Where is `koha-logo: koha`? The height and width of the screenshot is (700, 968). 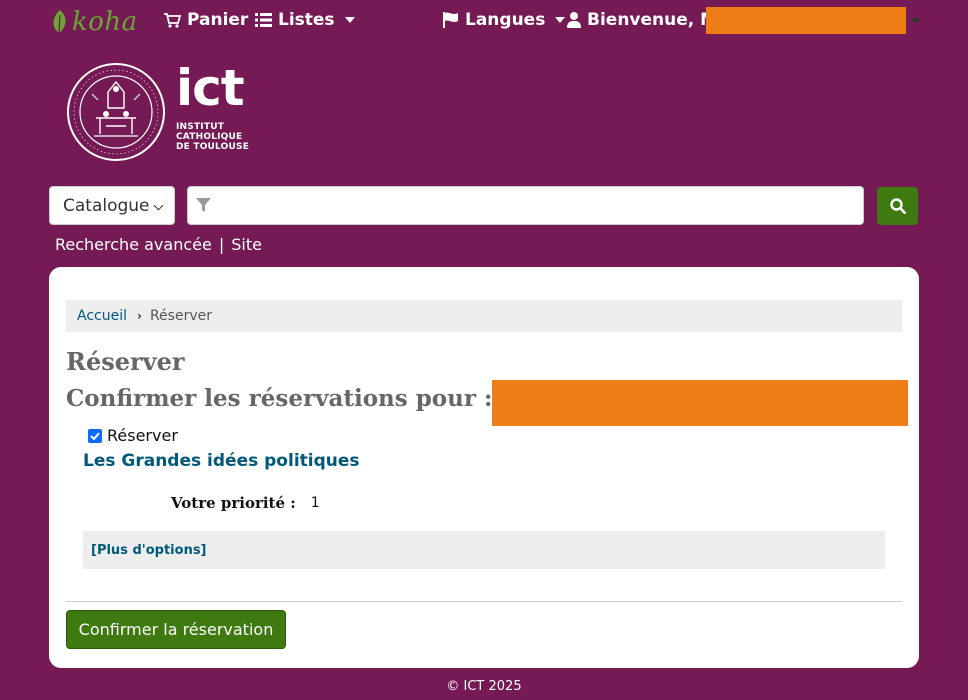
koha-logo: koha is located at coordinates (94, 22).